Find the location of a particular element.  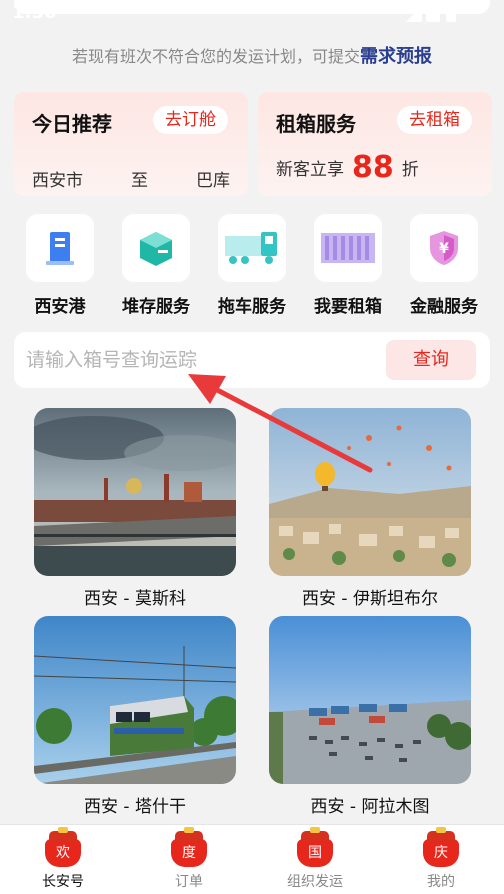

discount-prefix: 新客立享 is located at coordinates (310, 170).